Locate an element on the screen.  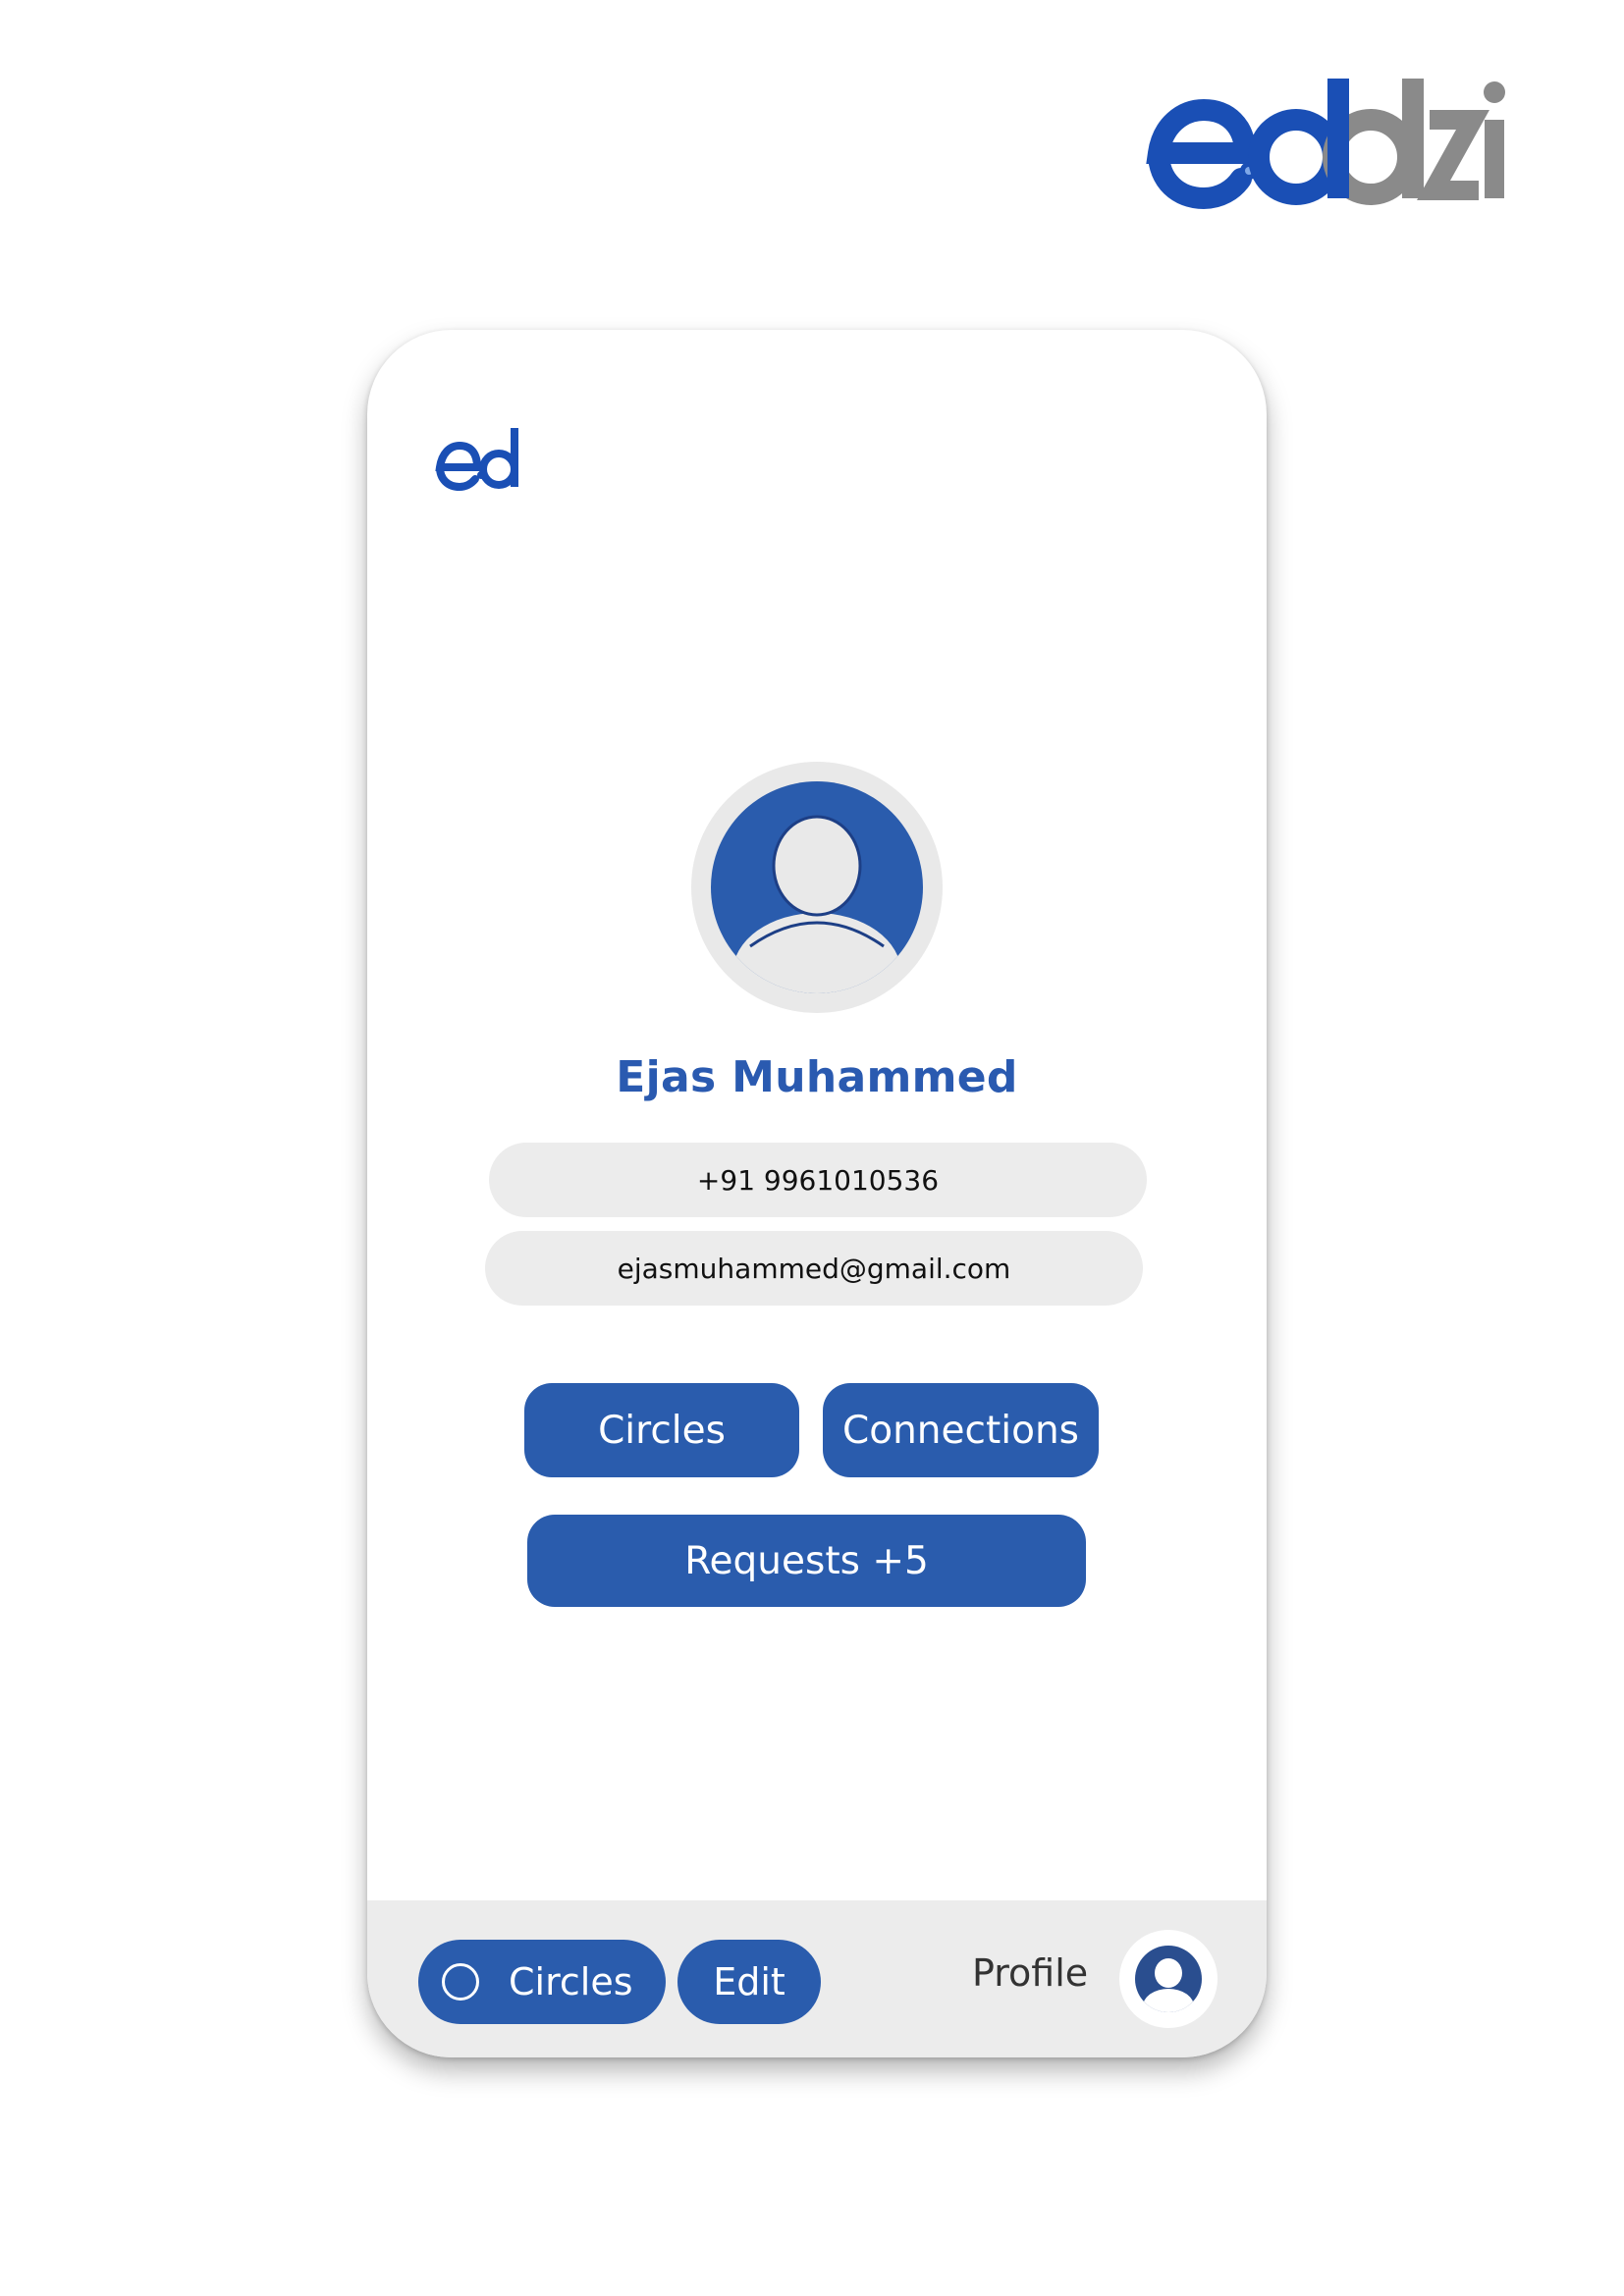
profile-avatar-button is located at coordinates (1168, 1979).